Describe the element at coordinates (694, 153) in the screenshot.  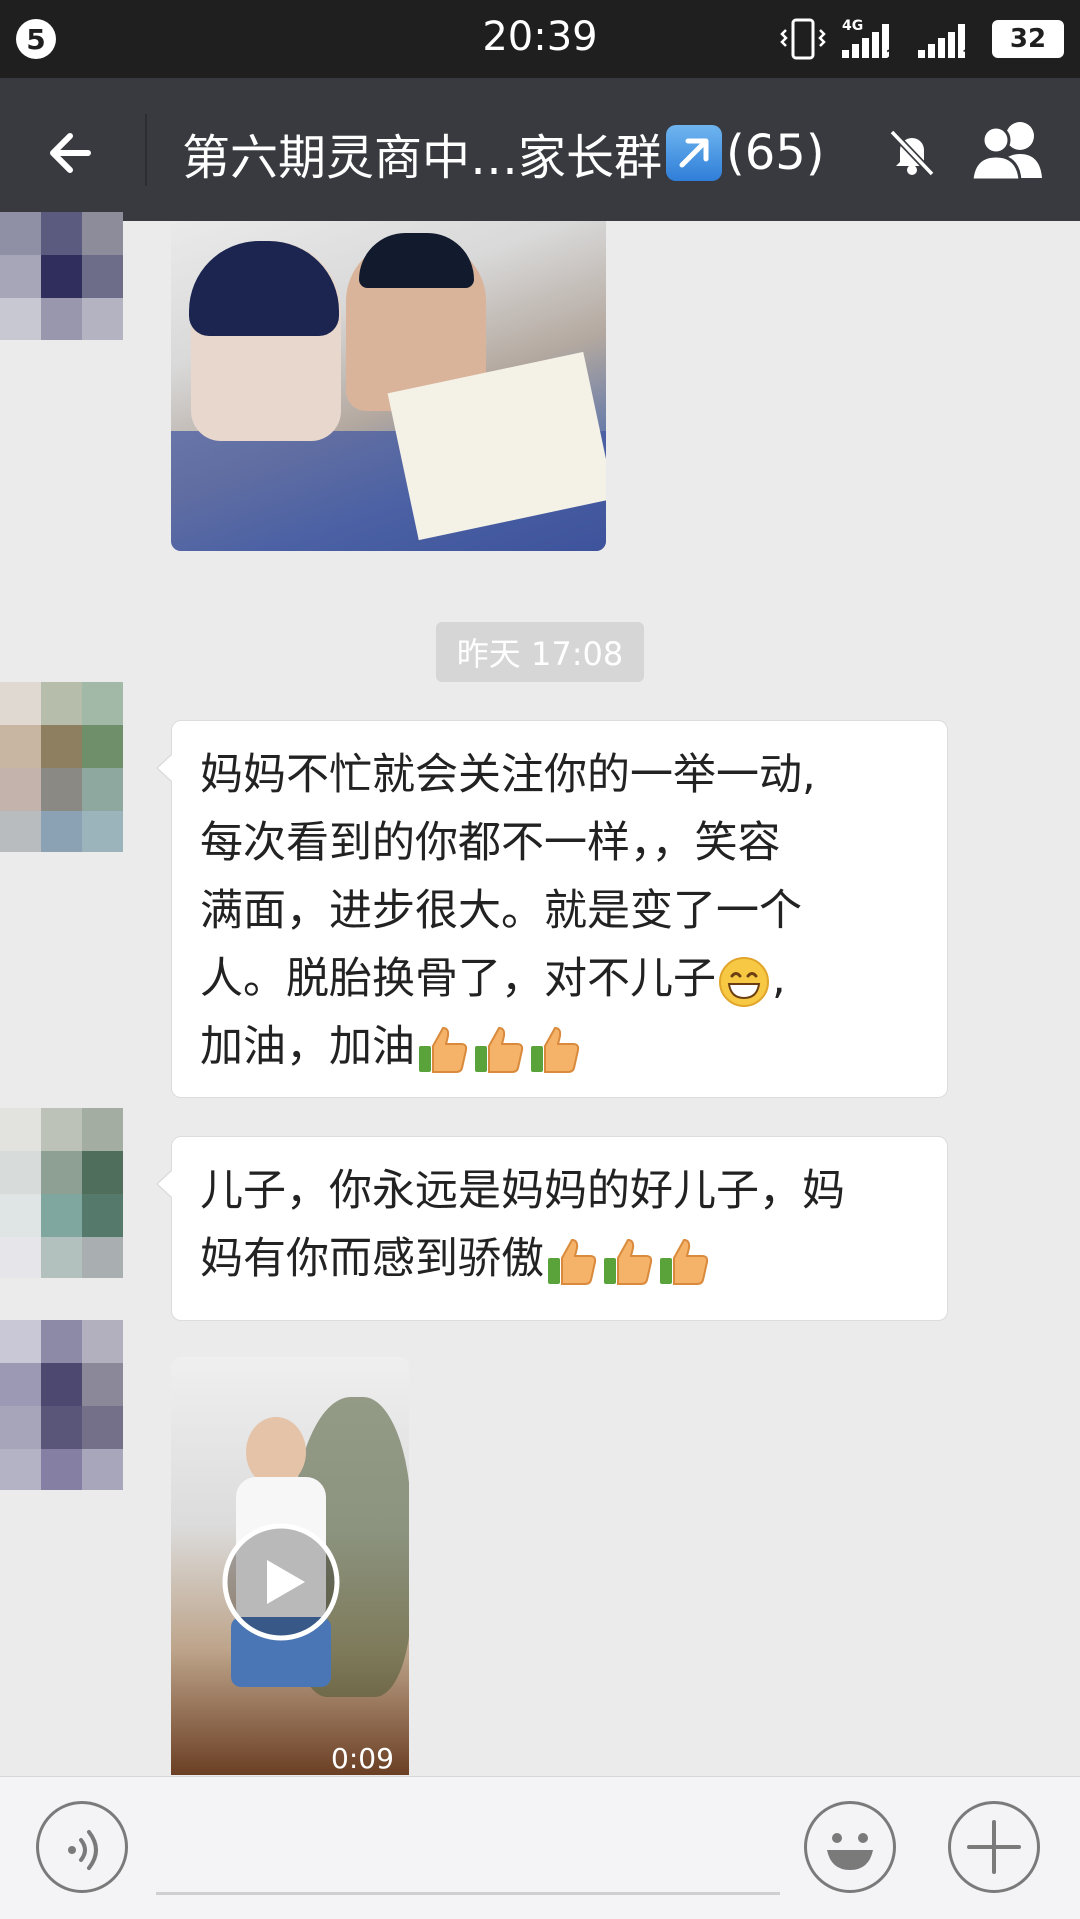
I see `share-arrow-icon` at that location.